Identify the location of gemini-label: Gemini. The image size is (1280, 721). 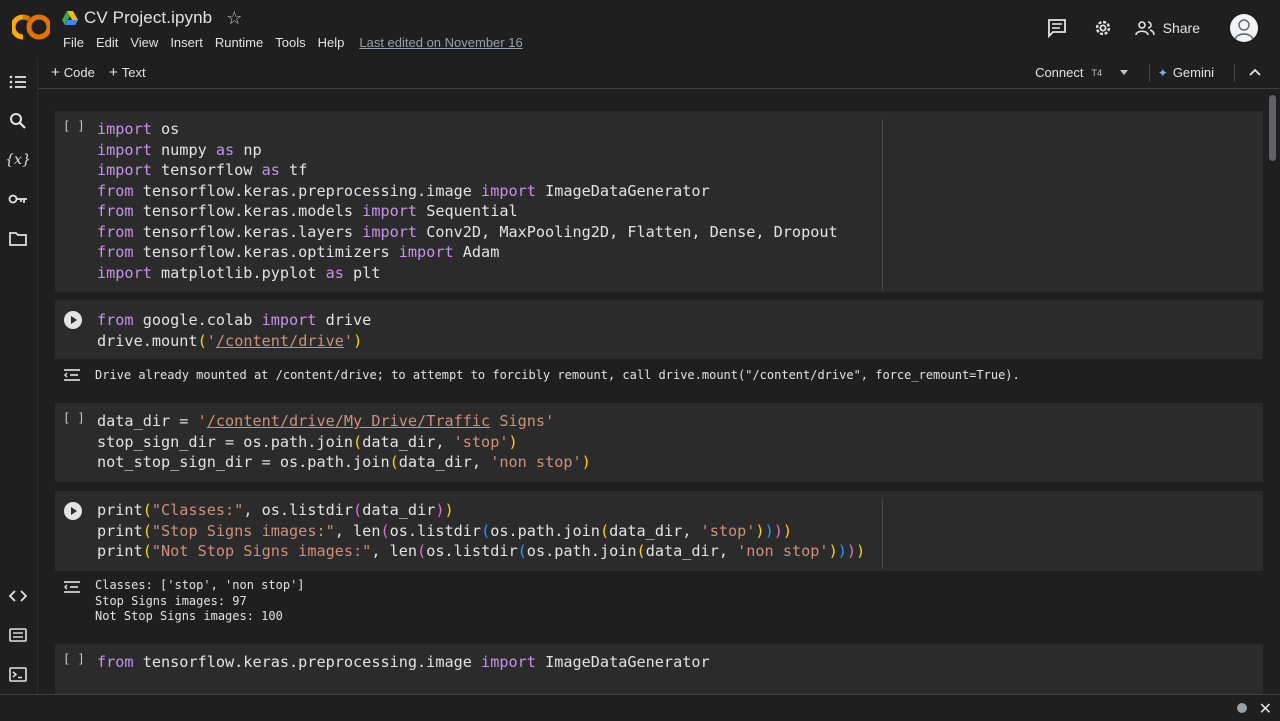
(1193, 72).